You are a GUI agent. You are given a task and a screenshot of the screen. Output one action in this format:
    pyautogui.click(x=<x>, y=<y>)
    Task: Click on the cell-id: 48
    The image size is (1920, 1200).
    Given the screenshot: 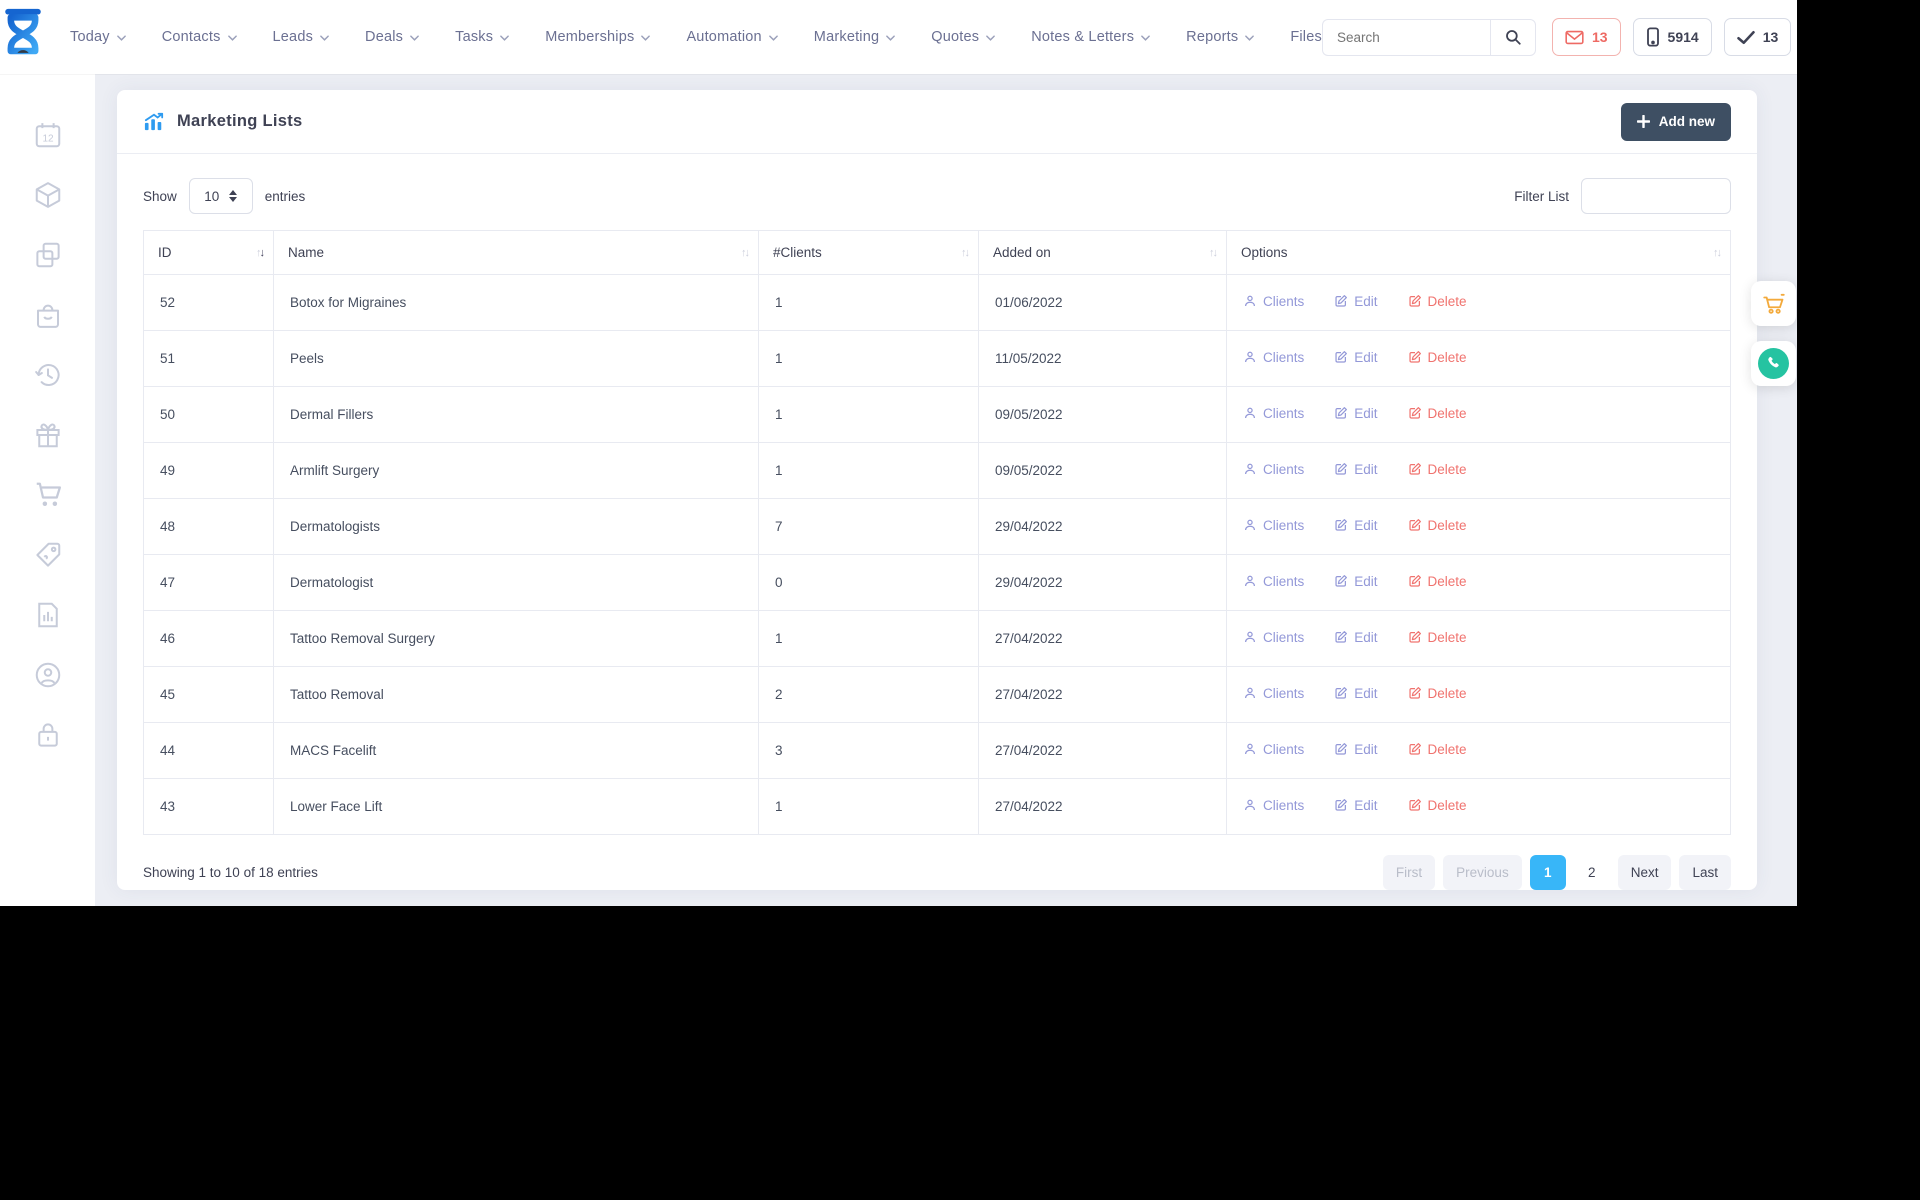 What is the action you would take?
    pyautogui.click(x=208, y=526)
    